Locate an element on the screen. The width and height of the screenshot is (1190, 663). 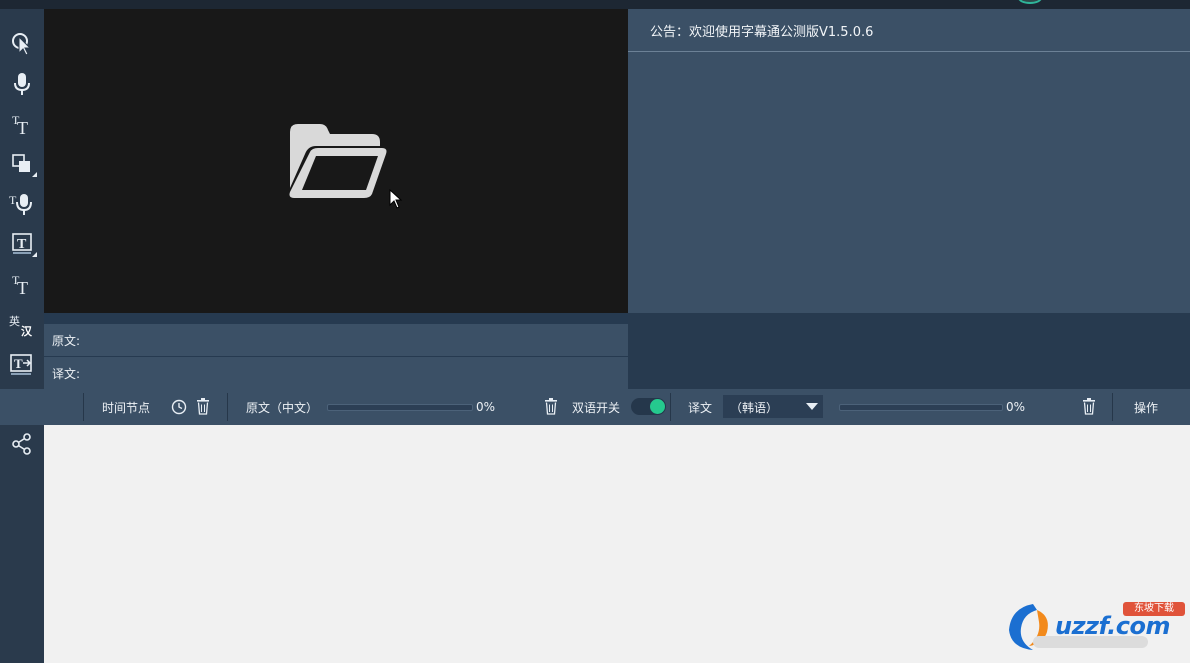
text-export-tool-button: T is located at coordinates (22, 364).